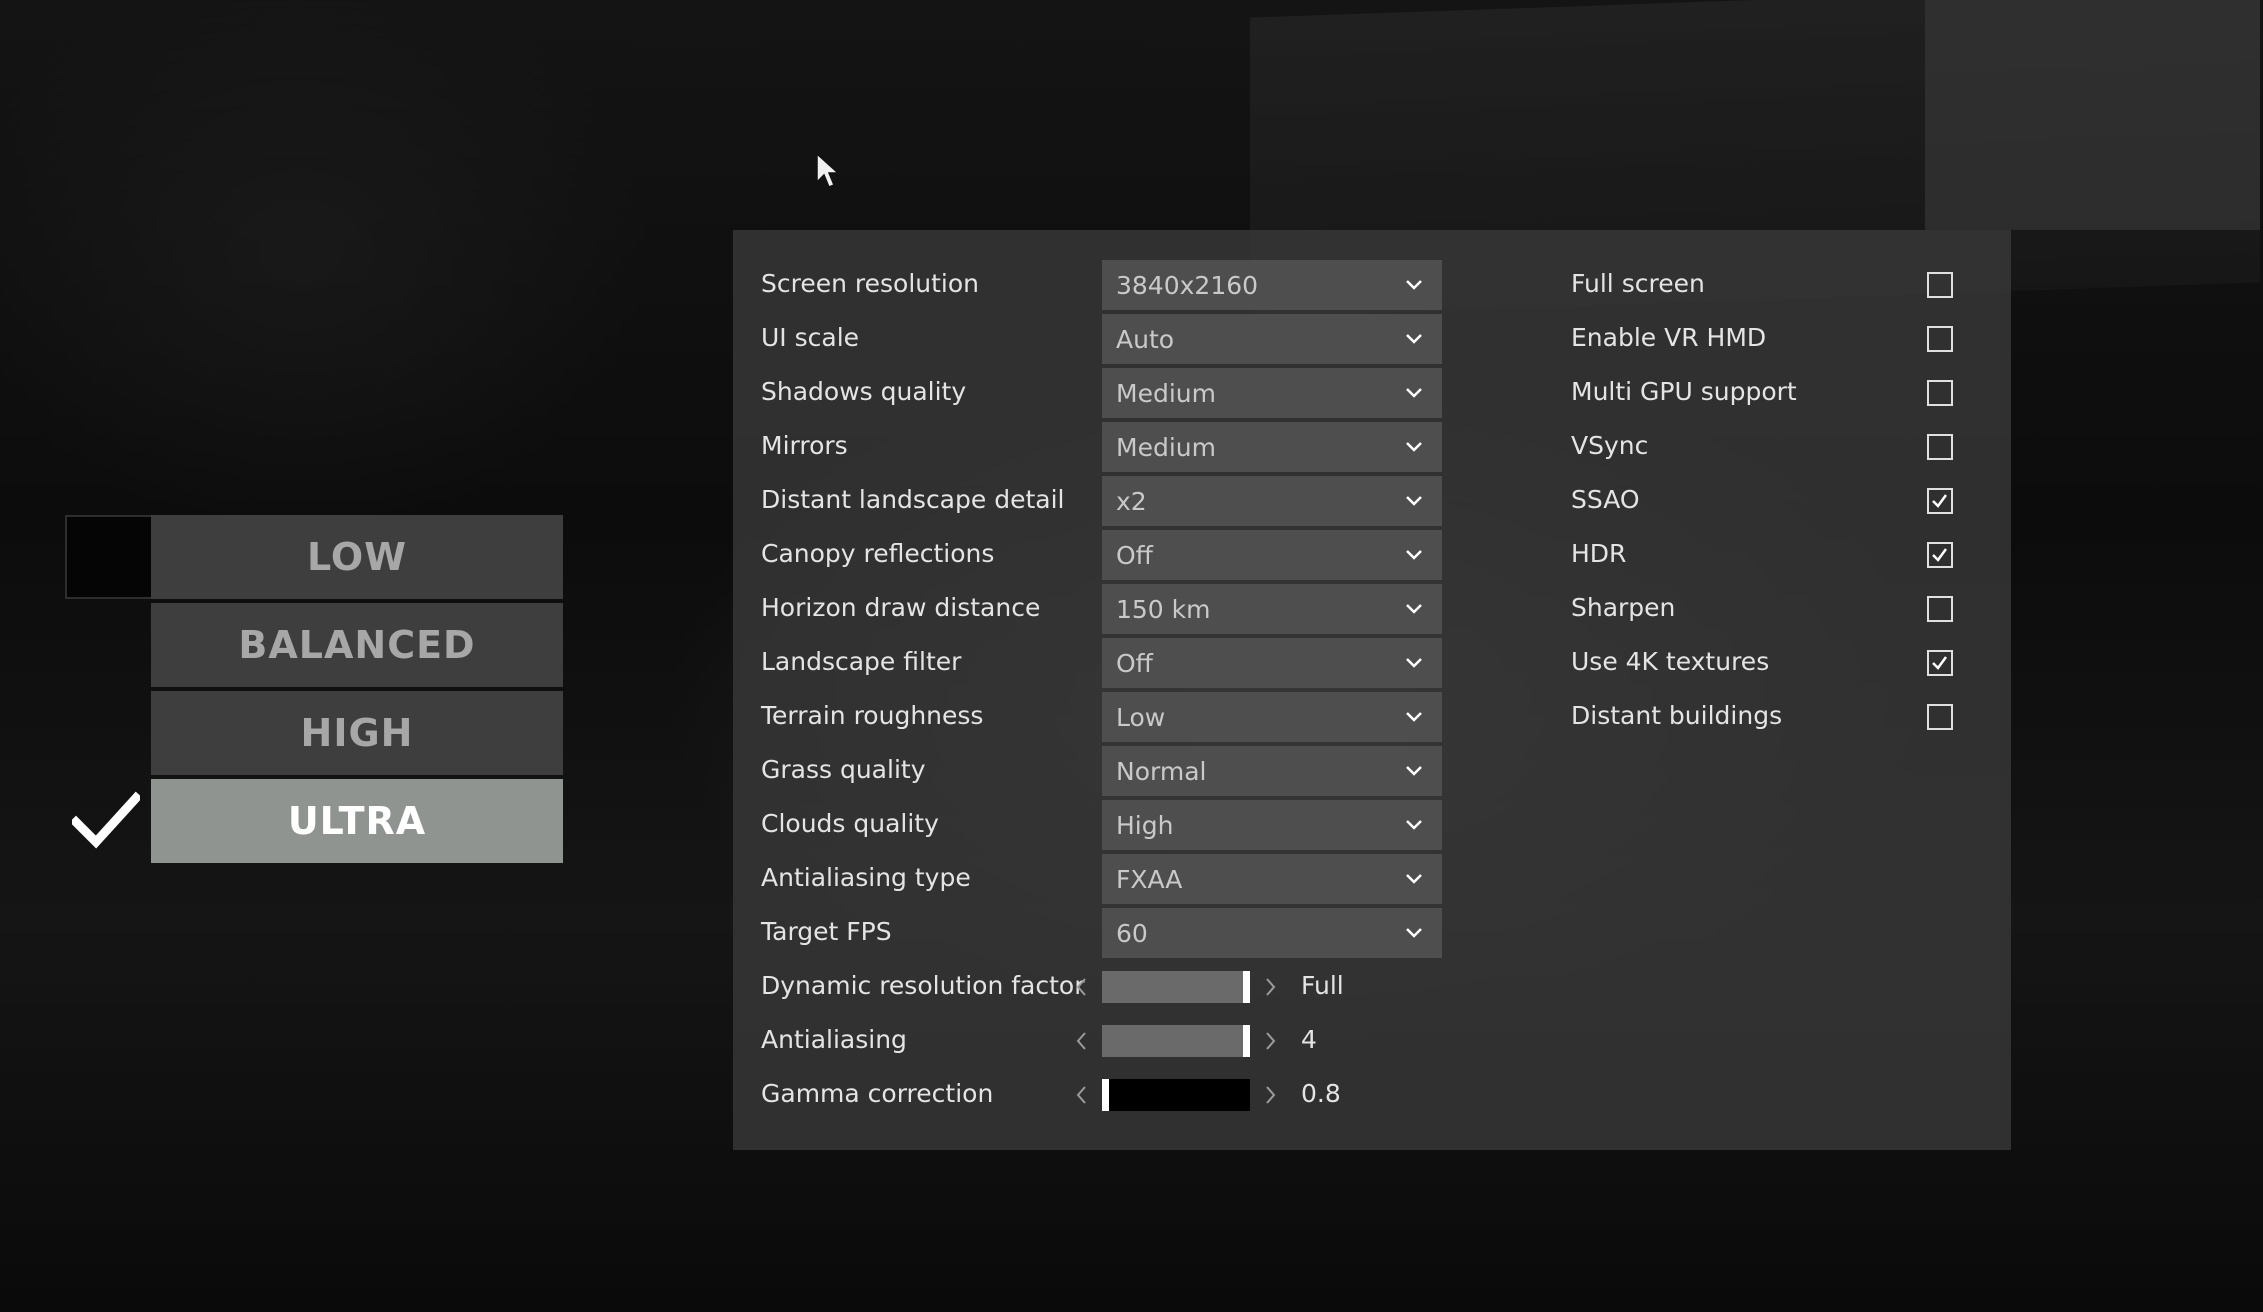  I want to click on checkbox-sharpen, so click(1940, 609).